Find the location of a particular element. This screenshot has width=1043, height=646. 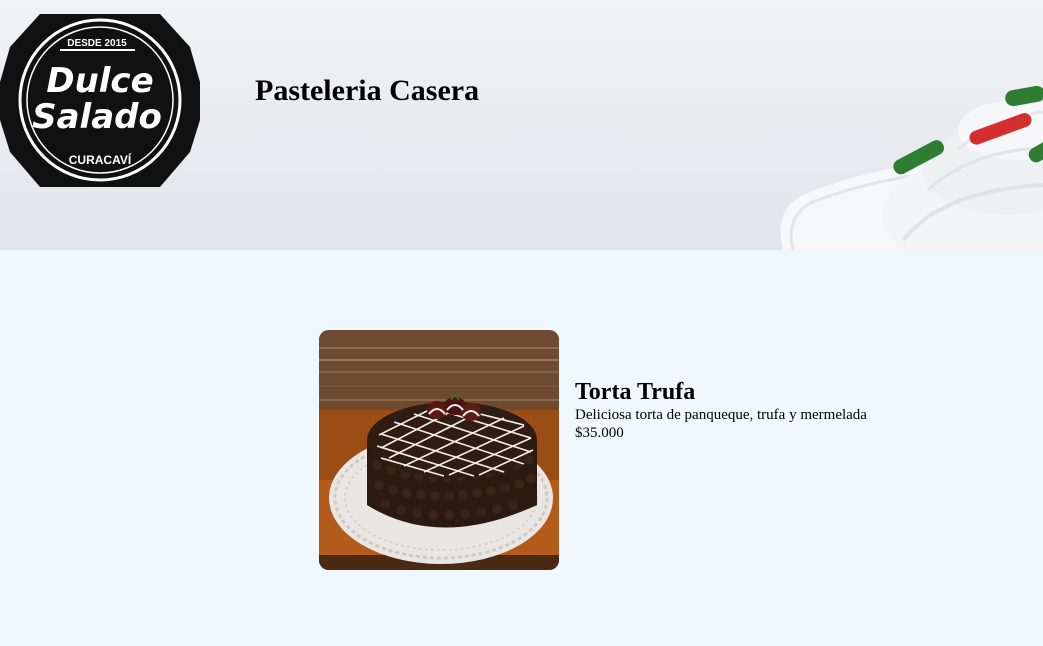

dulce-salado-logo: DESDE 2015 Dulce Salado CURACAVÍ is located at coordinates (100, 100).